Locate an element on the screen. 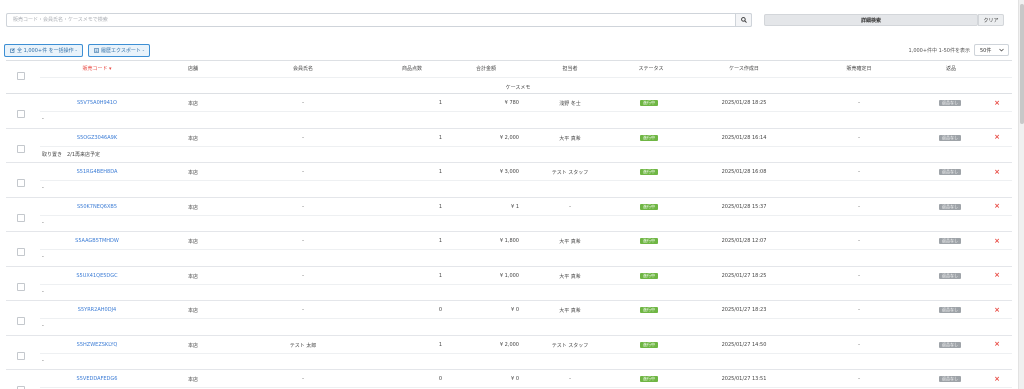 Image resolution: width=1024 pixels, height=389 pixels. column-header-code: 販売コード ▾ is located at coordinates (96, 68).